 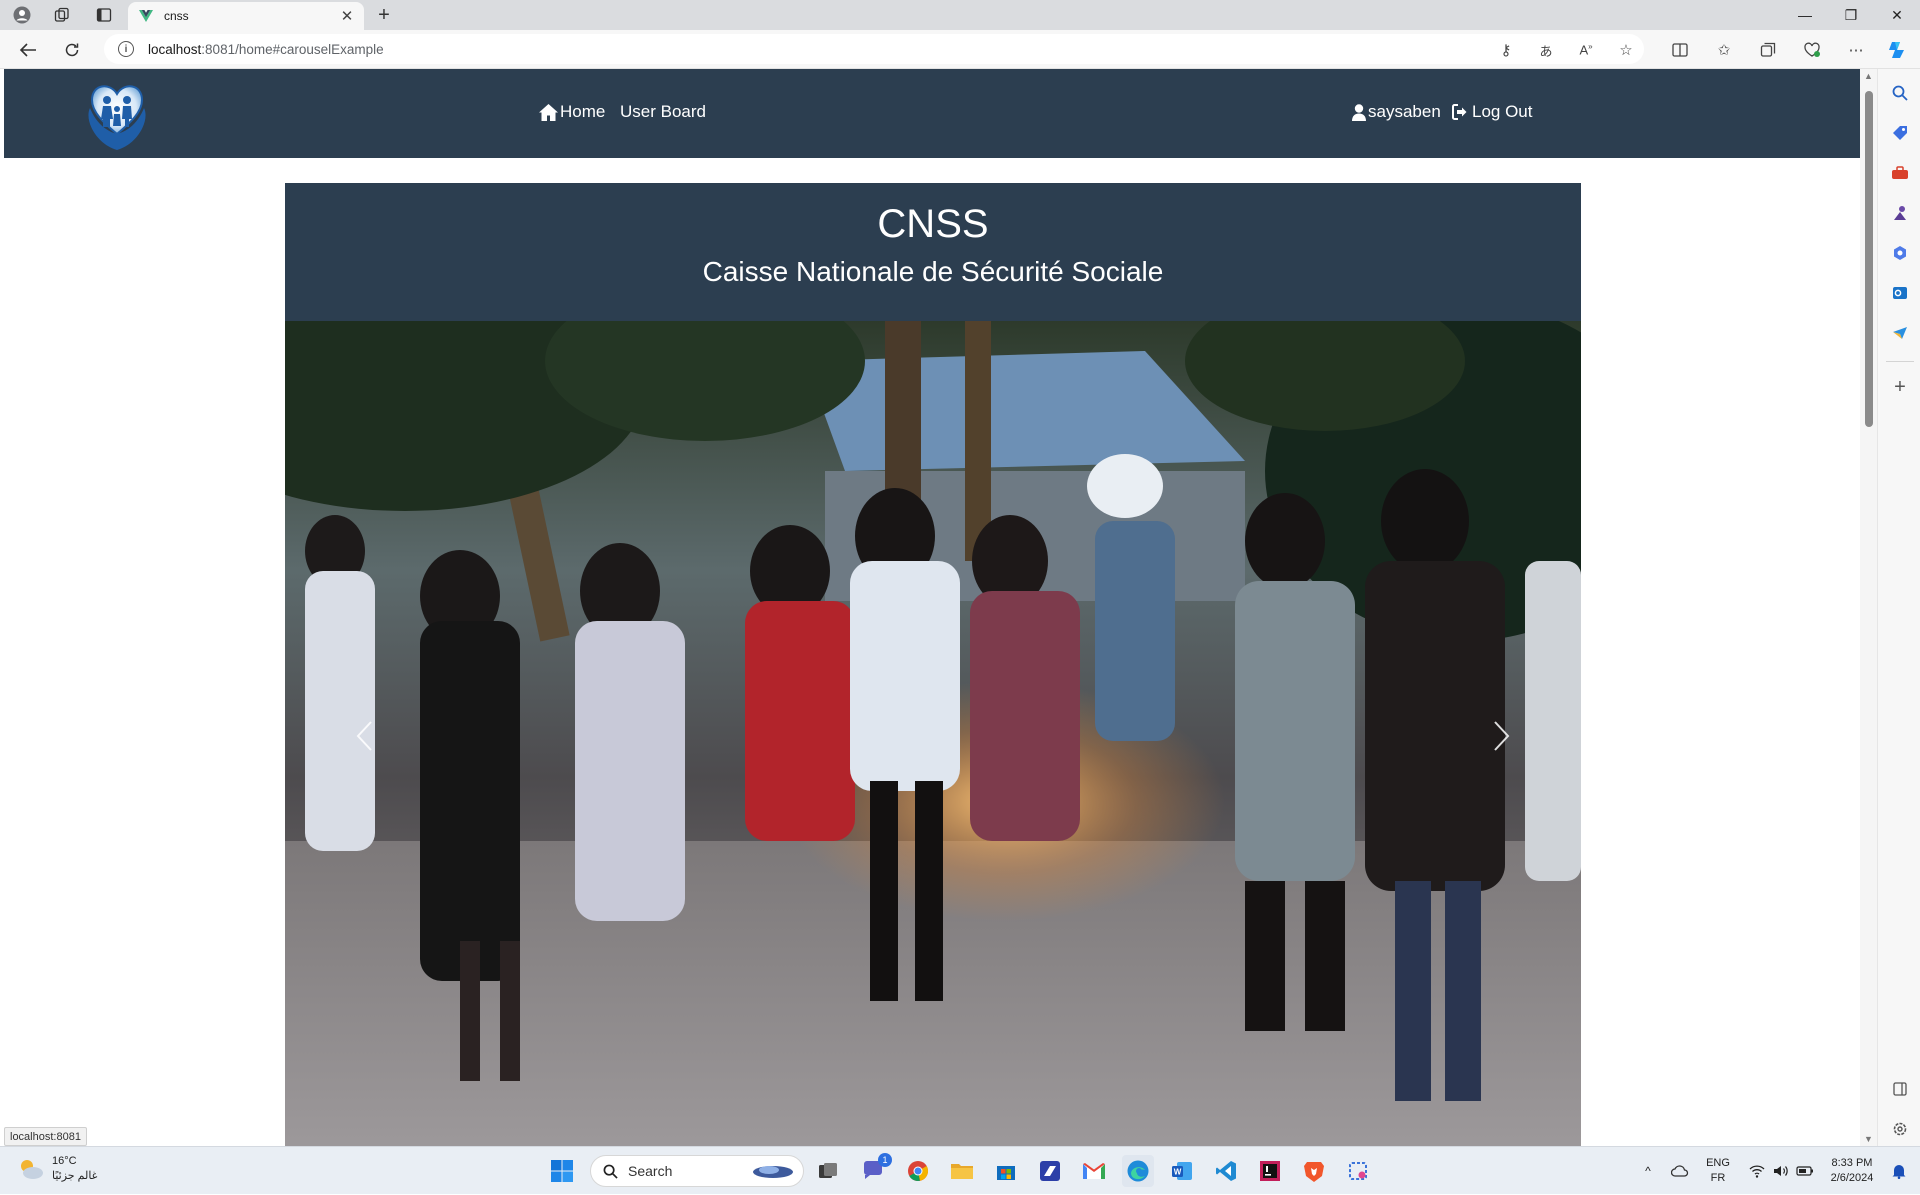 What do you see at coordinates (1718, 1163) in the screenshot?
I see `language-top: ENG` at bounding box center [1718, 1163].